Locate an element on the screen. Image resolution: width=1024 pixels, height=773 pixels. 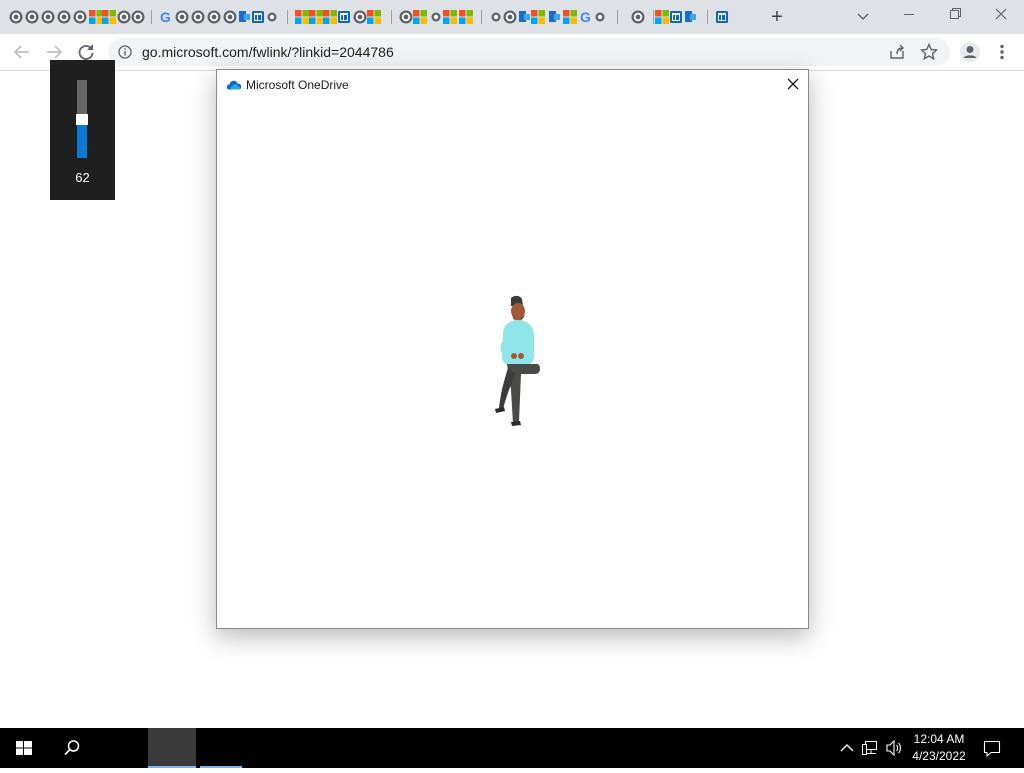
search-icon is located at coordinates (72, 748).